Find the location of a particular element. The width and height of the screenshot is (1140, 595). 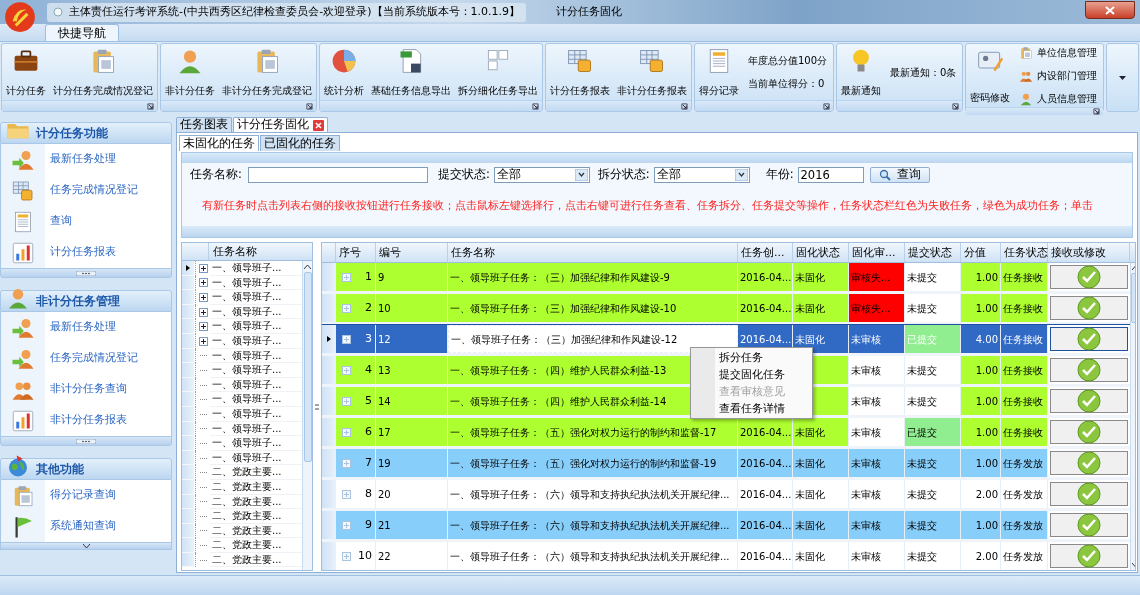

ribbon-button: 最新通知 is located at coordinates (861, 72).